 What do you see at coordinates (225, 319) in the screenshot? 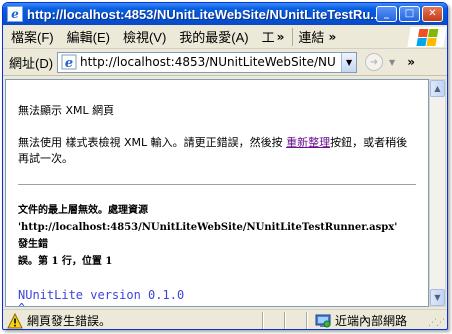
I see `status-bar: 網頁發生錯誤。 近端內部網路 ⋰⋰` at bounding box center [225, 319].